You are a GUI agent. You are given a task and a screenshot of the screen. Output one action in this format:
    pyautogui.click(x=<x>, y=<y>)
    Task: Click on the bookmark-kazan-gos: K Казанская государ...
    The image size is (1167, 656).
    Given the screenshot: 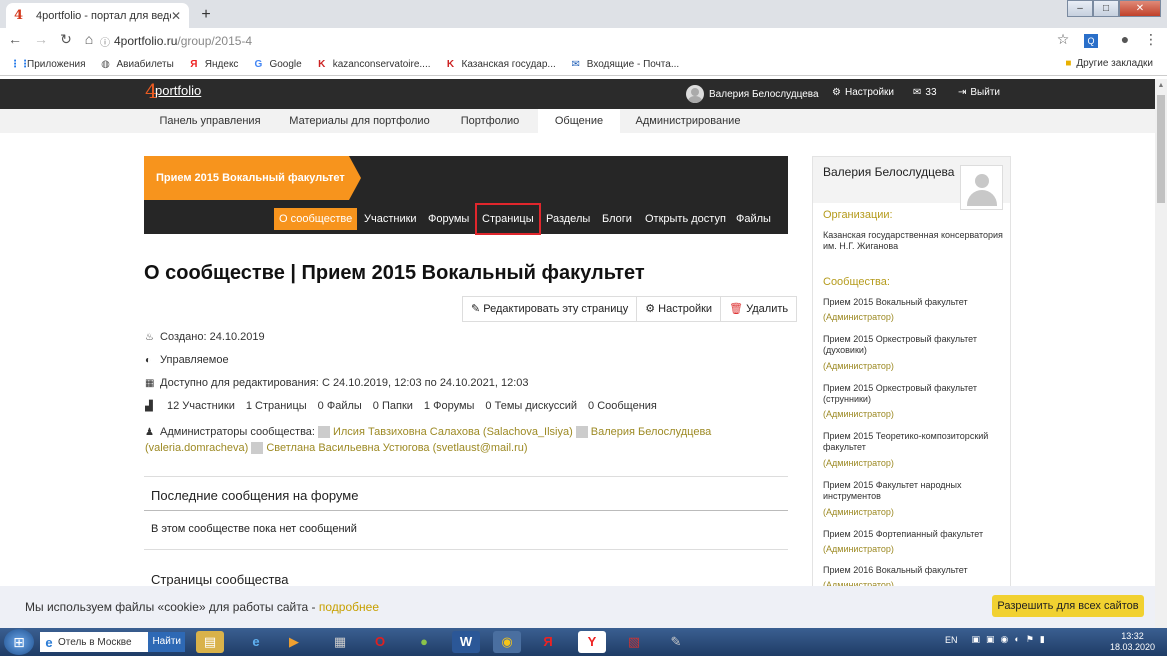 What is the action you would take?
    pyautogui.click(x=500, y=65)
    